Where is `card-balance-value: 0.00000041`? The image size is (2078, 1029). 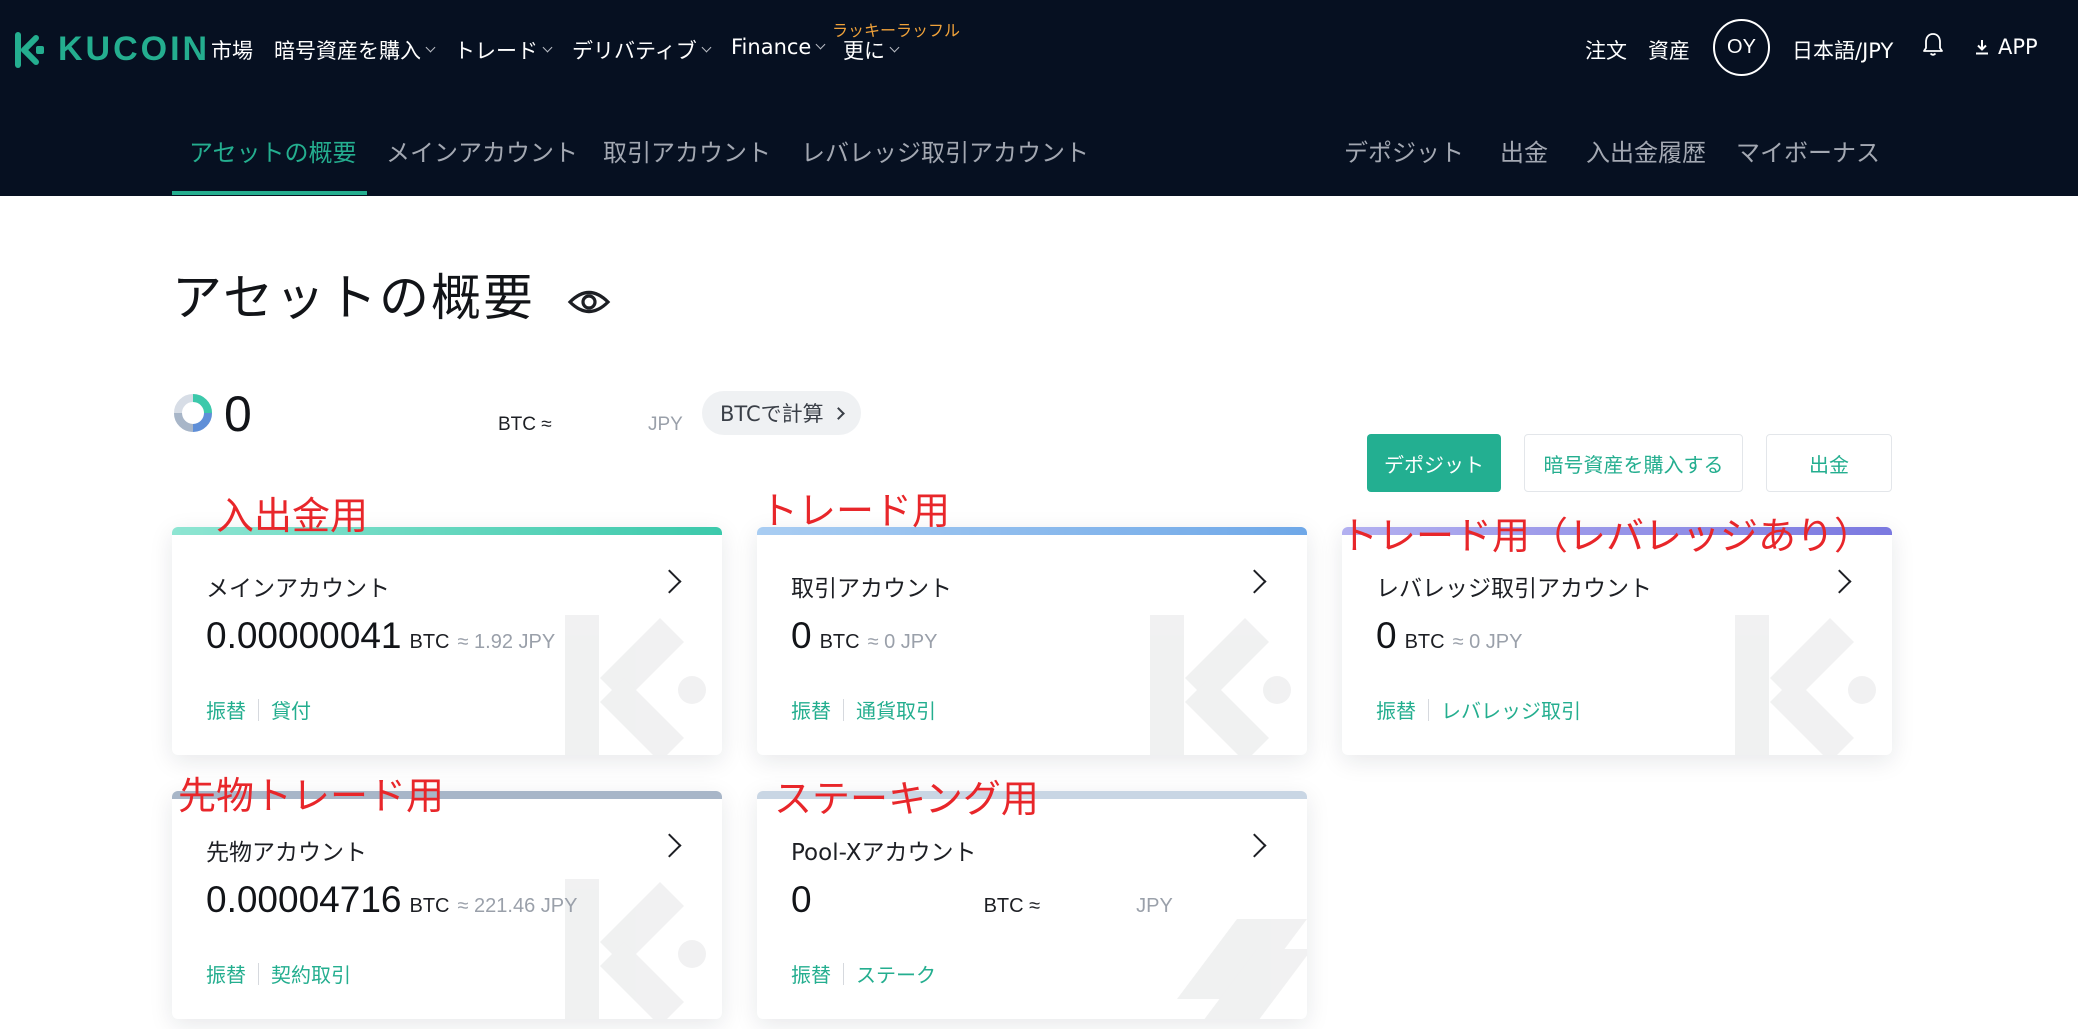 card-balance-value: 0.00000041 is located at coordinates (304, 635).